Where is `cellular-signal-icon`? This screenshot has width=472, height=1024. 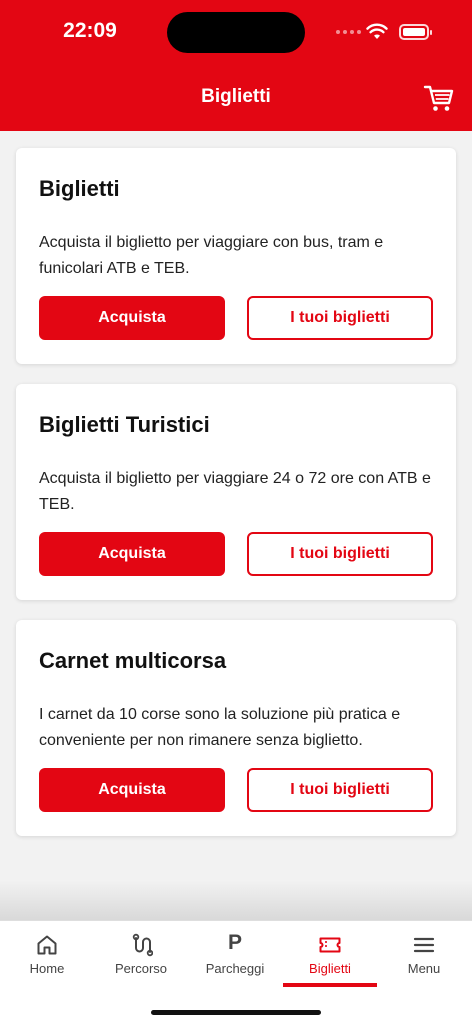
cellular-signal-icon is located at coordinates (348, 32).